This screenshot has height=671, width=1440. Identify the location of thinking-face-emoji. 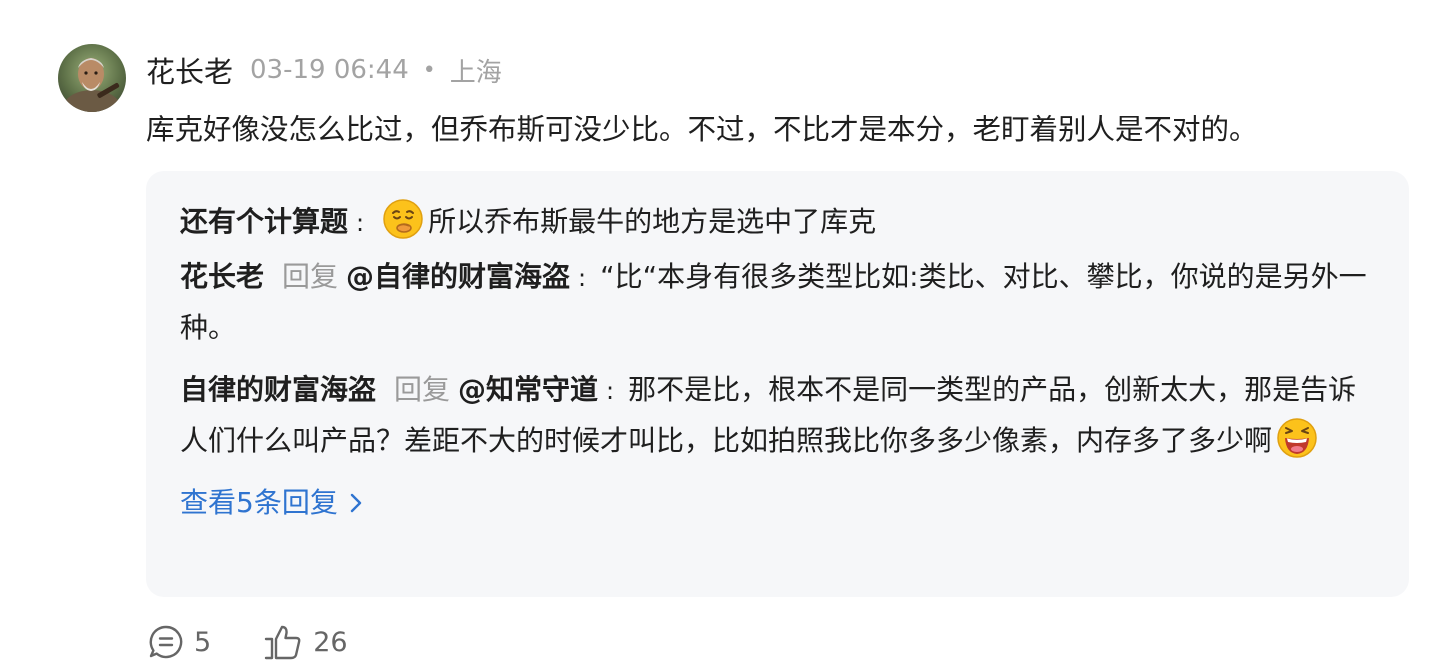
(403, 219).